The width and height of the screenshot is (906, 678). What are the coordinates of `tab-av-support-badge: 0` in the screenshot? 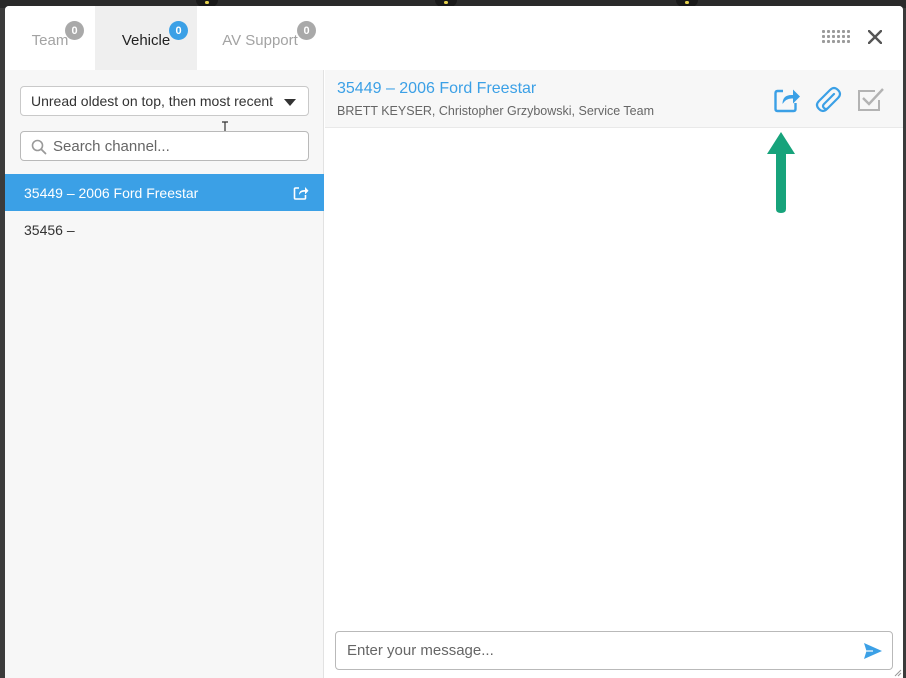 It's located at (306, 30).